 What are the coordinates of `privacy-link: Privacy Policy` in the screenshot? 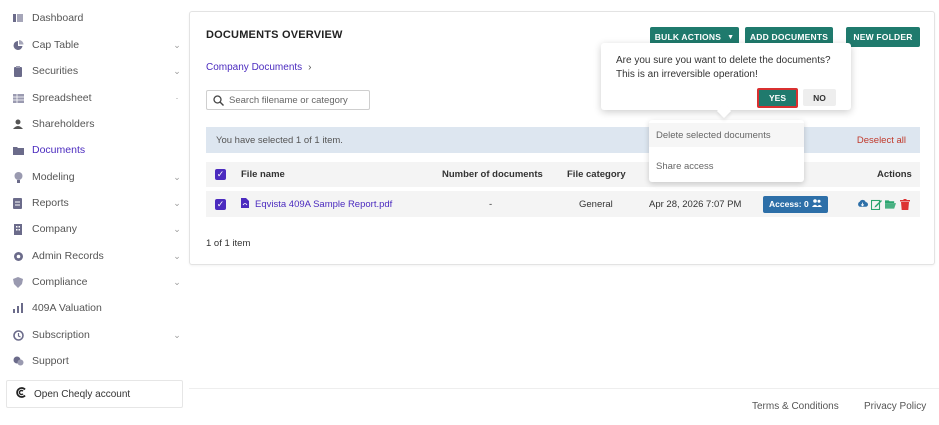 It's located at (895, 406).